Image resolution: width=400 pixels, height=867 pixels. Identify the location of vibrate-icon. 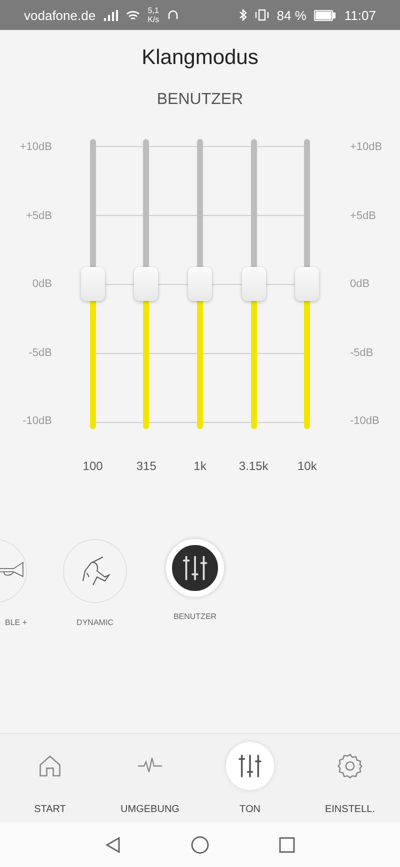
(261, 15).